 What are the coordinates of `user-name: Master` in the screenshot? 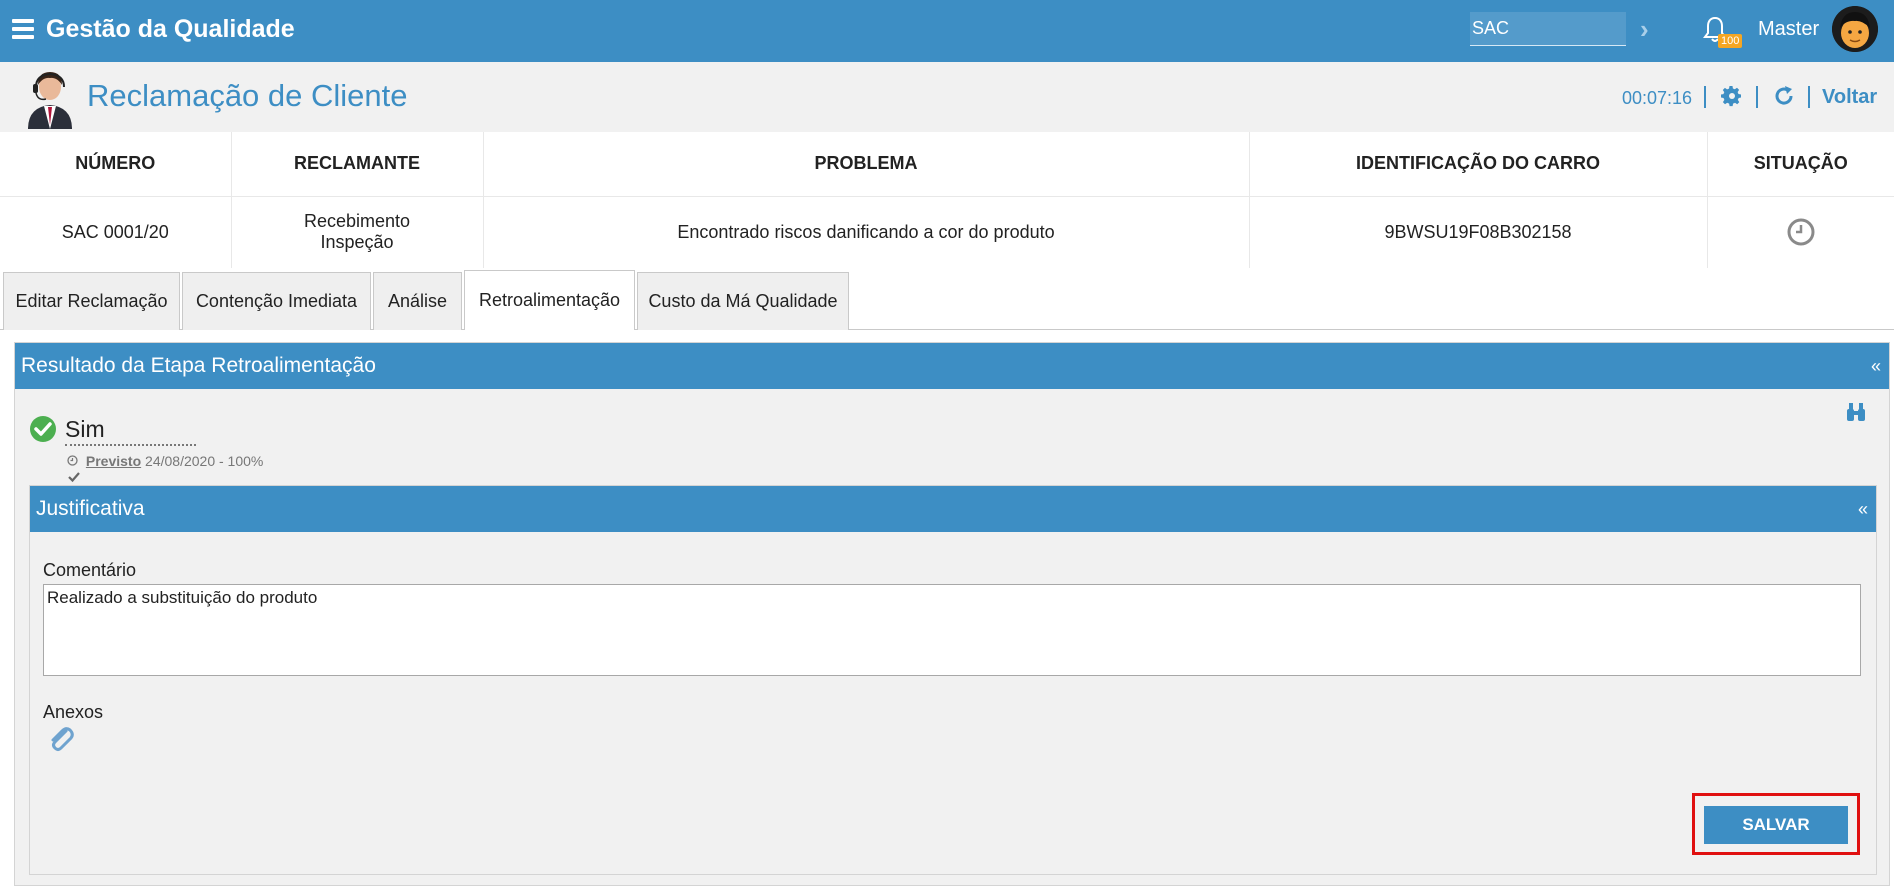 It's located at (1788, 29).